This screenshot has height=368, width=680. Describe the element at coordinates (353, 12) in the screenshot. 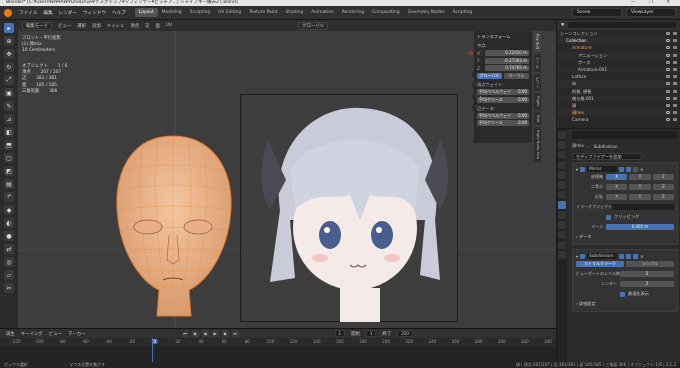

I see `workspace-tab-rendering: Rendering` at that location.